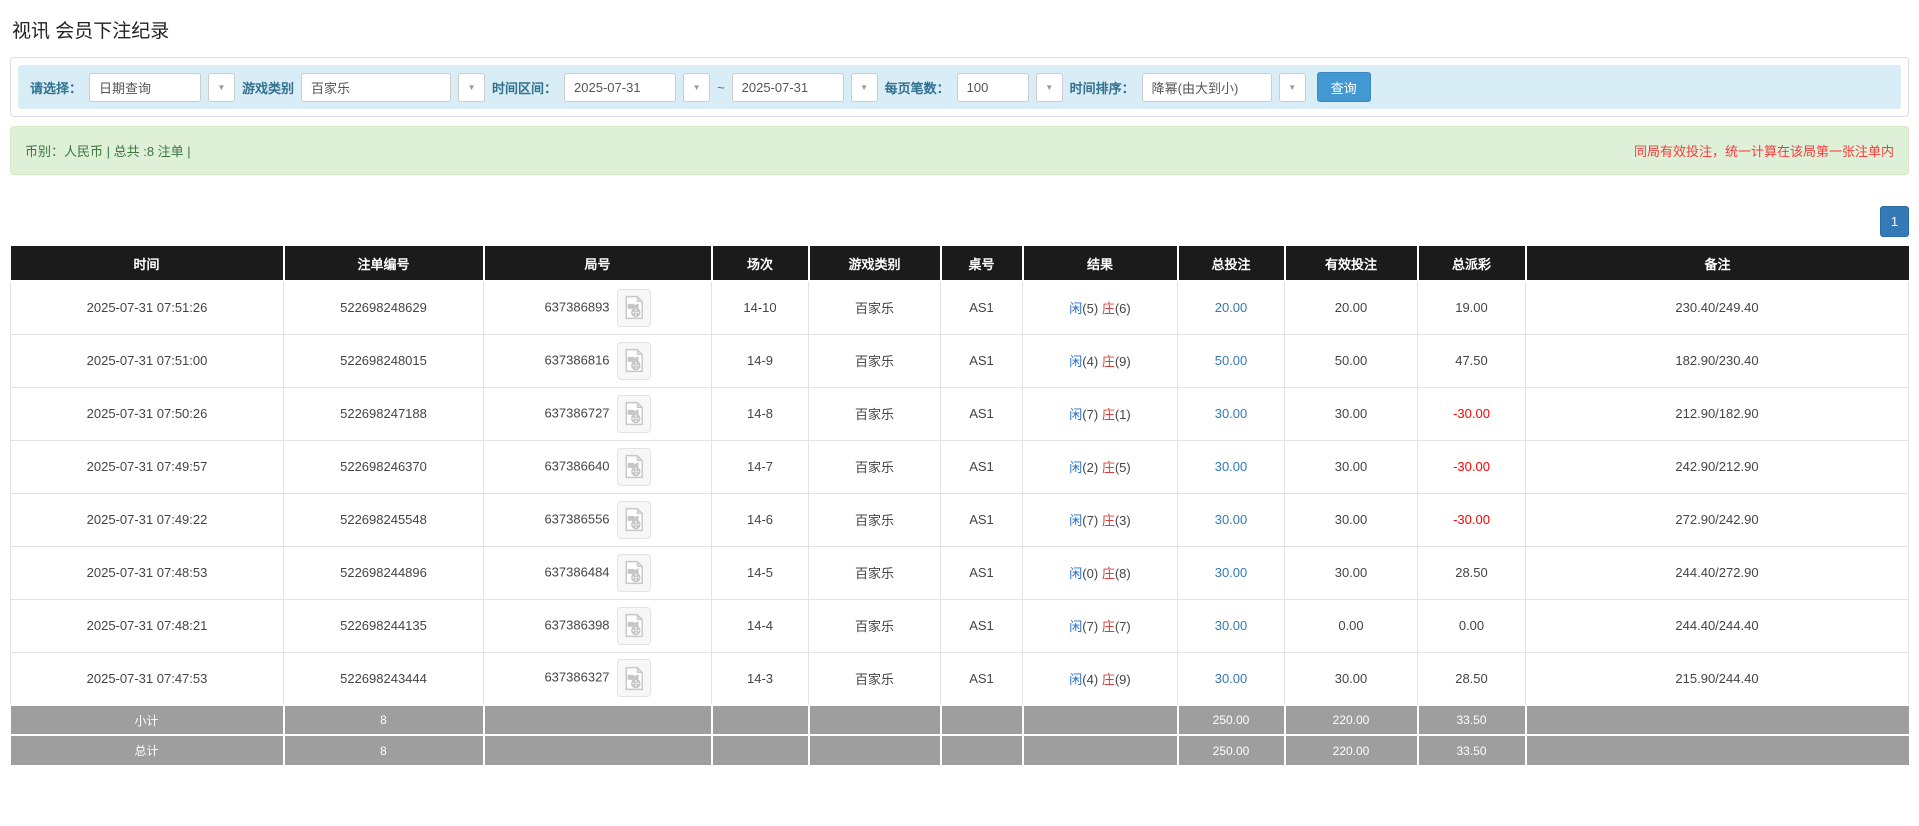  I want to click on date-to-select: 2025-07-31, so click(787, 87).